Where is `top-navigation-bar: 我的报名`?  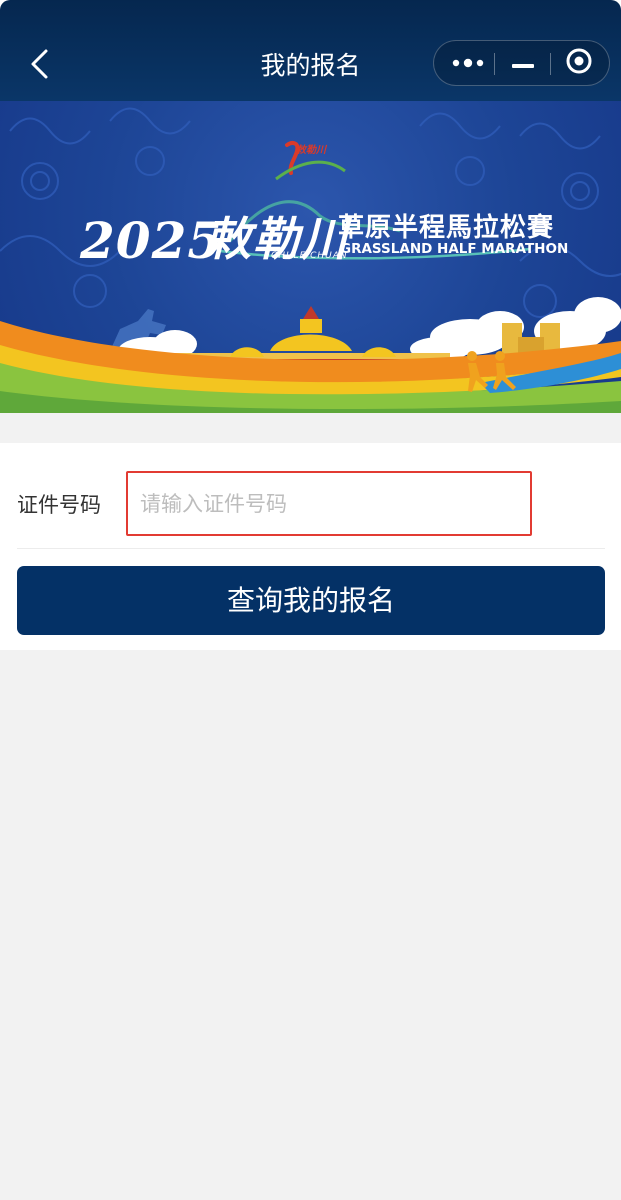 top-navigation-bar: 我的报名 is located at coordinates (310, 50).